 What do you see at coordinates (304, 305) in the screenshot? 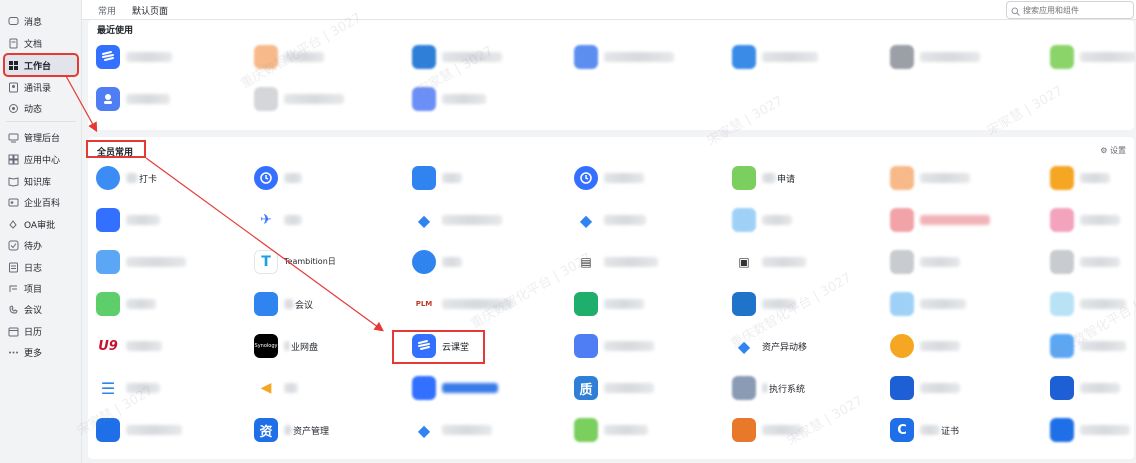
I see `app-label: 会议` at bounding box center [304, 305].